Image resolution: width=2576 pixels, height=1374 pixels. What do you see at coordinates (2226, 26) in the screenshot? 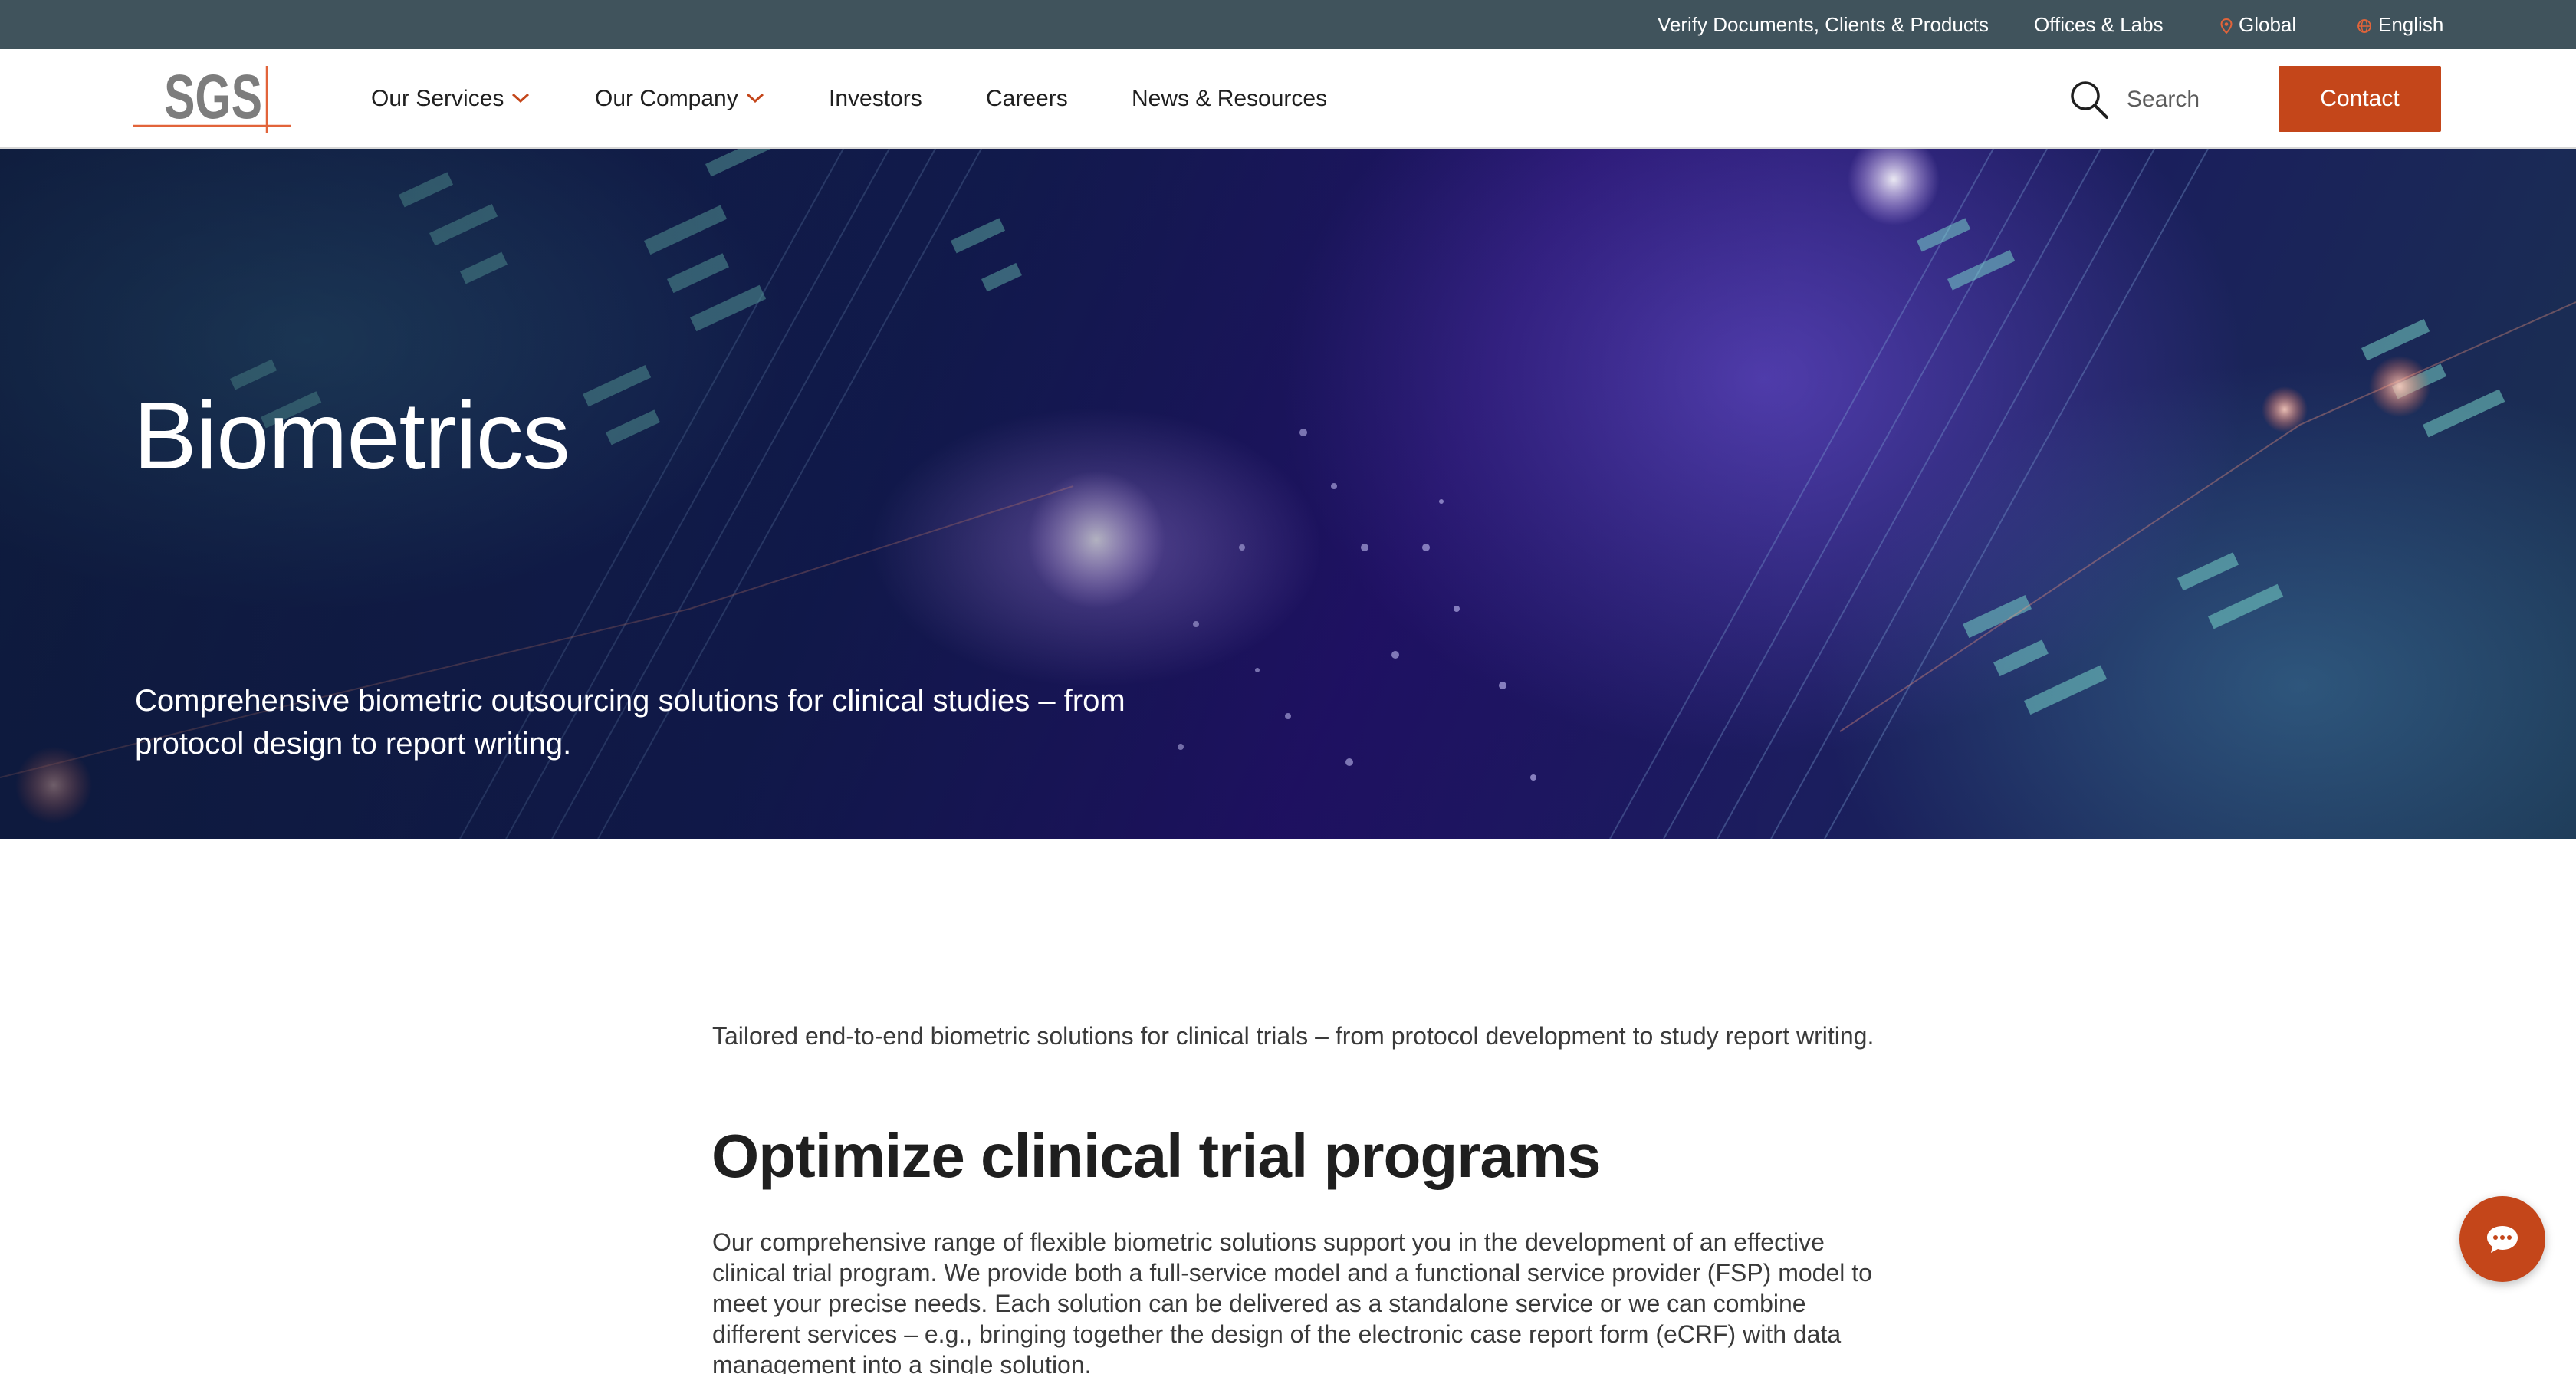
I see `location-pin-icon` at bounding box center [2226, 26].